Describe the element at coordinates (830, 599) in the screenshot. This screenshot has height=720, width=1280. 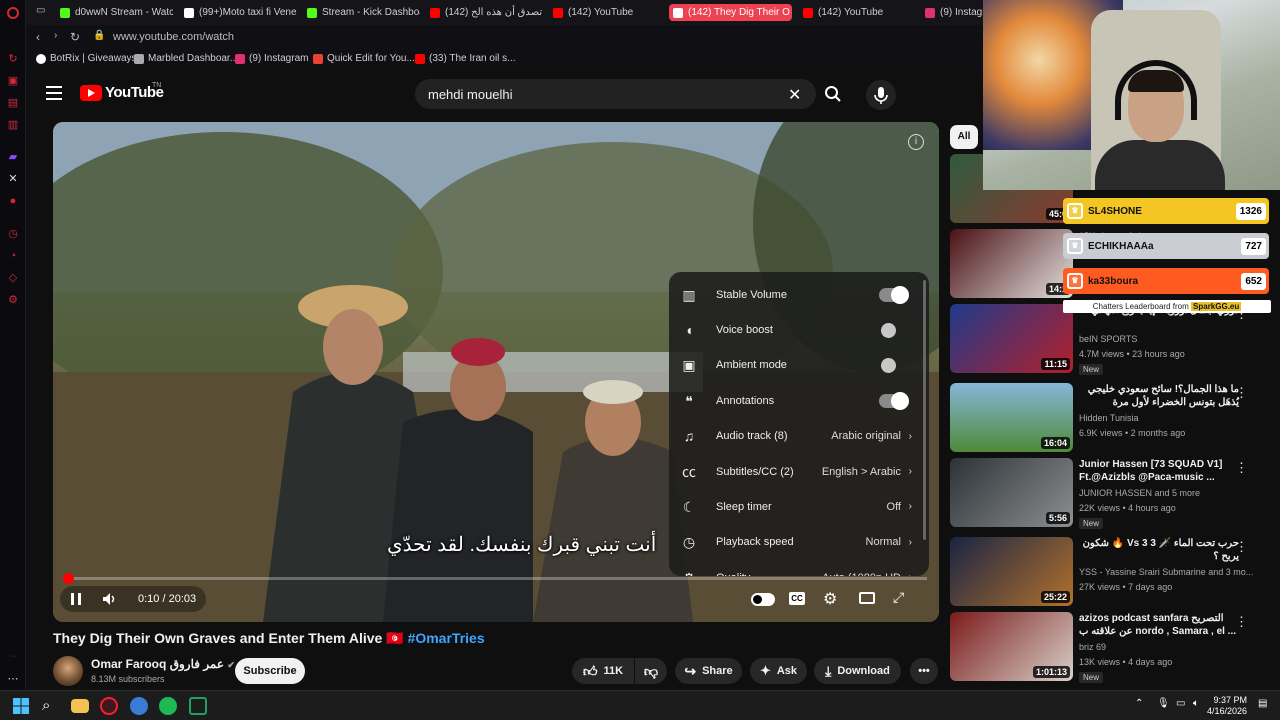
I see `settings-gear-icon: ⚙` at that location.